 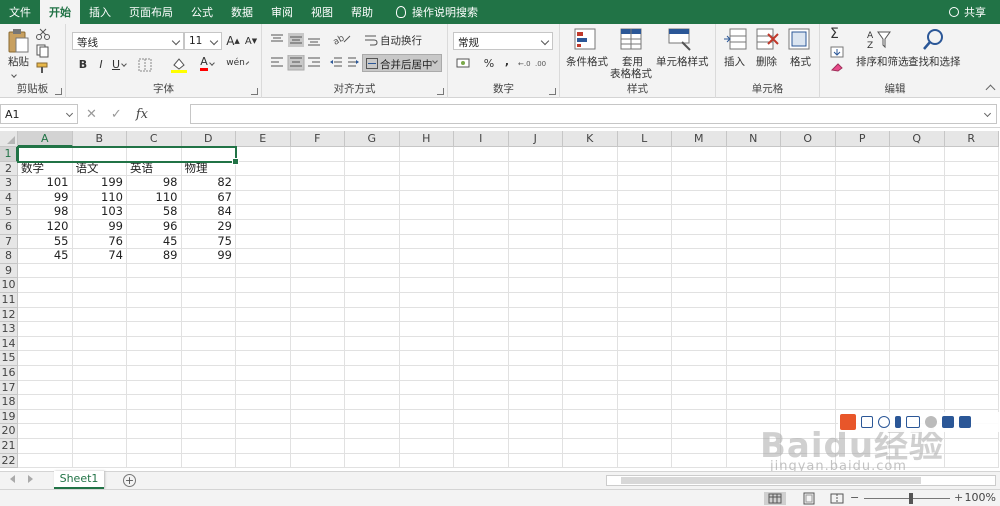 I want to click on cell-e17, so click(x=263, y=388).